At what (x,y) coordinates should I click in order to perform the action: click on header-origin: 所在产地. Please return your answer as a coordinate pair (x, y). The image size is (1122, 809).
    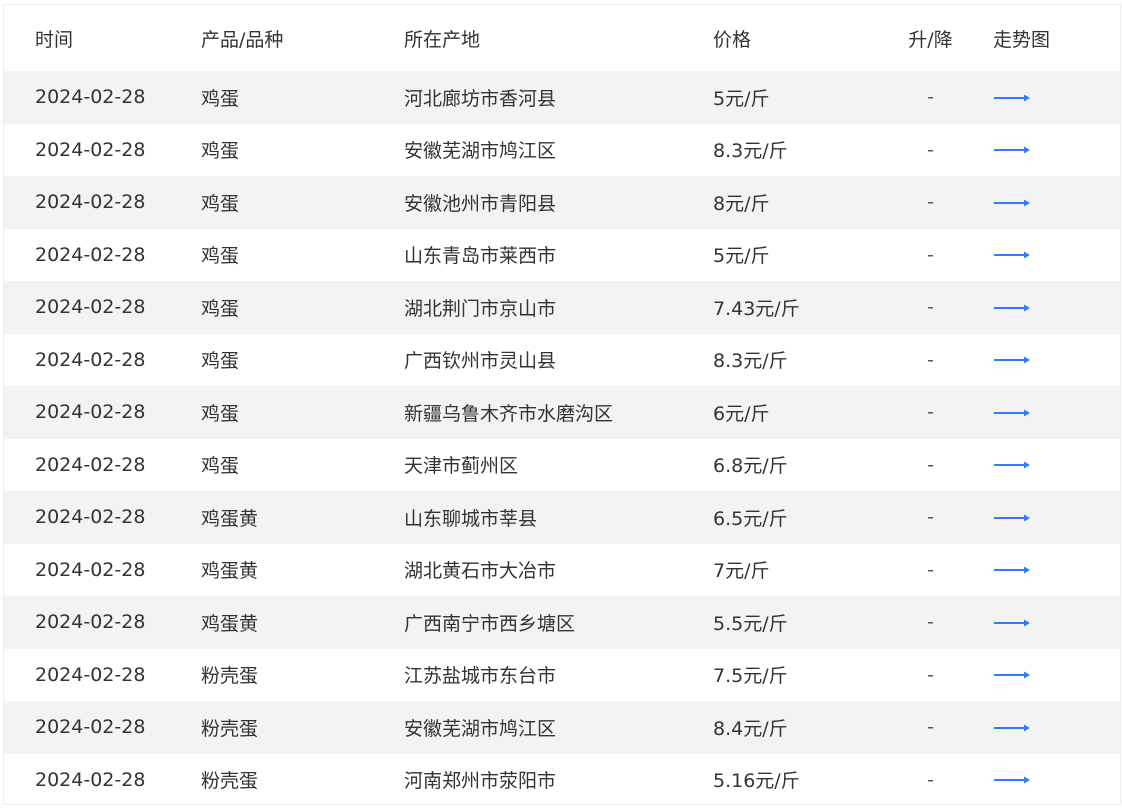
    Looking at the image, I should click on (442, 39).